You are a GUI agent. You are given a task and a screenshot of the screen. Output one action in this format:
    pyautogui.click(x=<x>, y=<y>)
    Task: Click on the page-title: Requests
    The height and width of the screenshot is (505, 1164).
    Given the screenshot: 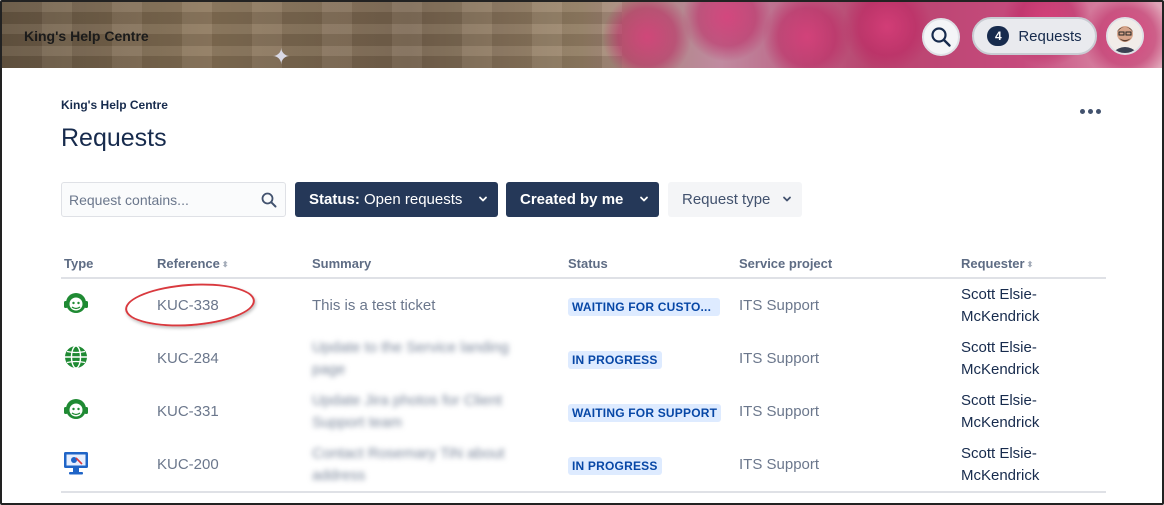 What is the action you would take?
    pyautogui.click(x=114, y=138)
    